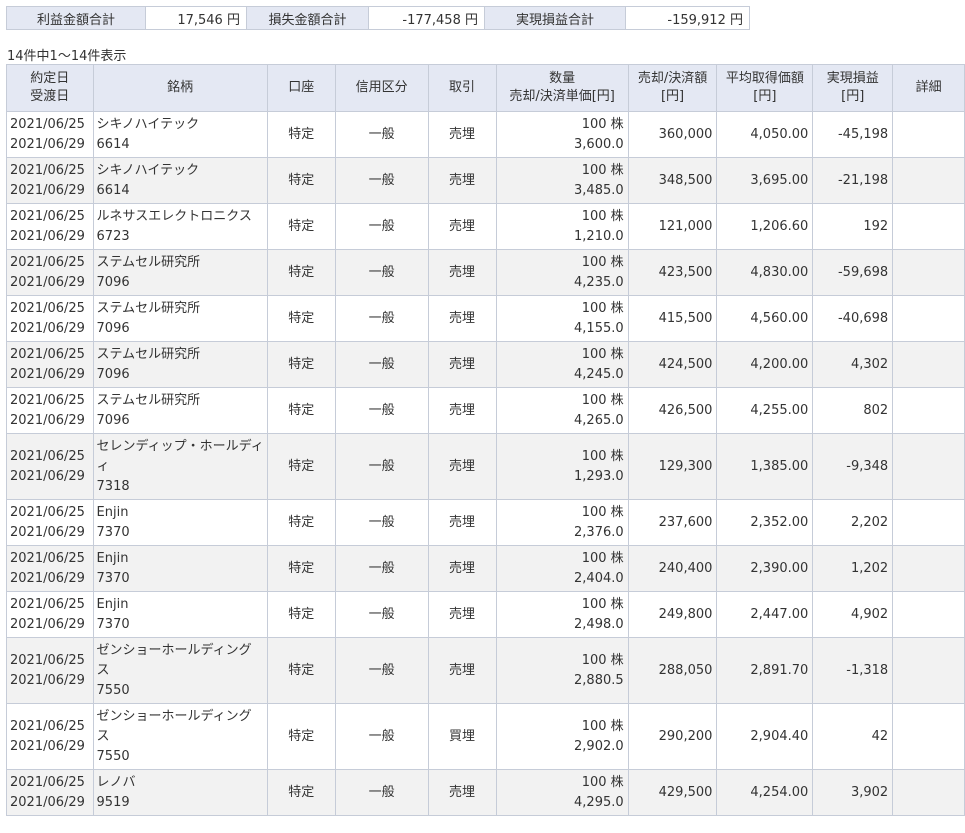 The image size is (965, 833). I want to click on profit-total-value: 17,546, so click(200, 20).